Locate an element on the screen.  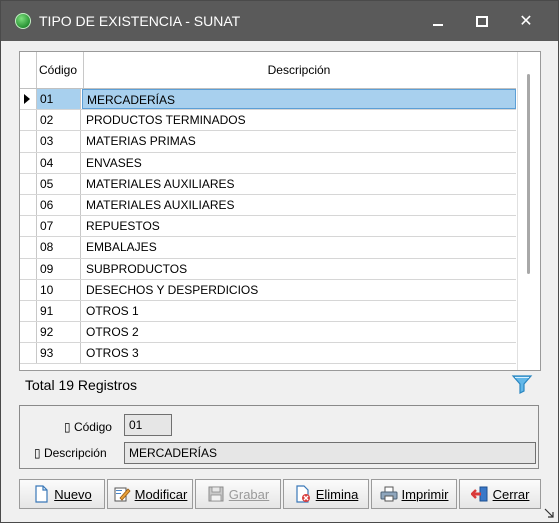
cell-description: EMBALAJES is located at coordinates (299, 247).